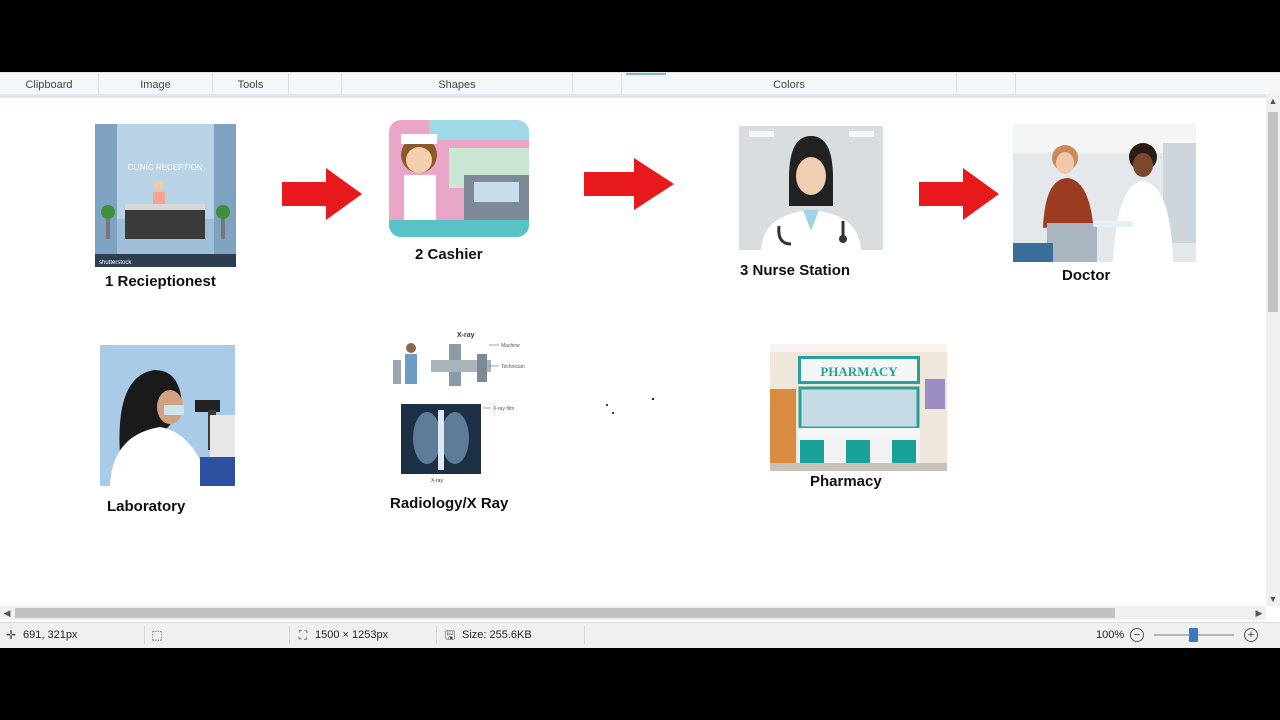  Describe the element at coordinates (1259, 613) in the screenshot. I see `scroll-right-icon: ▶` at that location.